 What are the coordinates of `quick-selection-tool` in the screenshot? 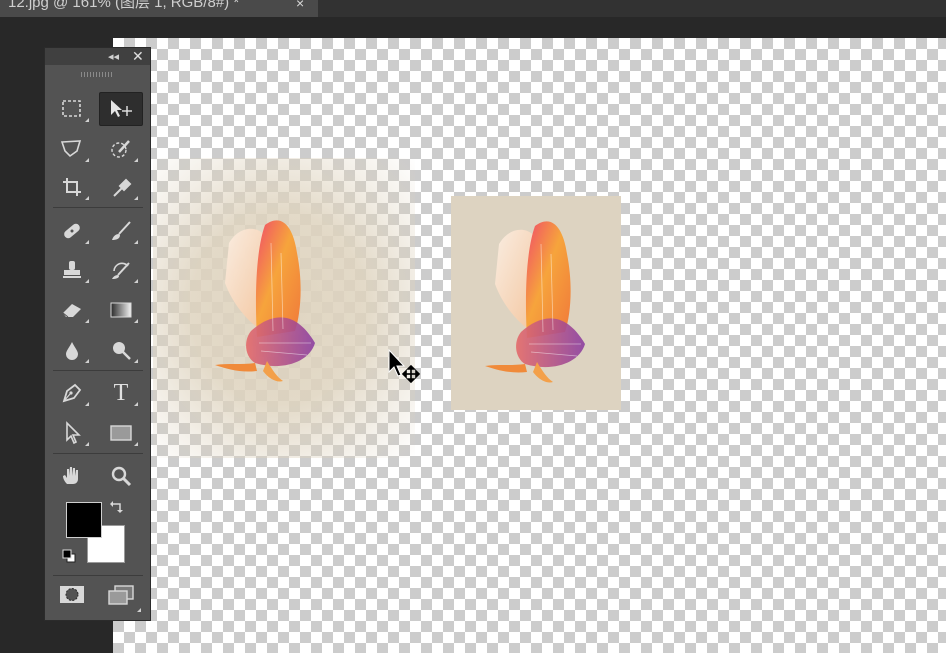 It's located at (121, 149).